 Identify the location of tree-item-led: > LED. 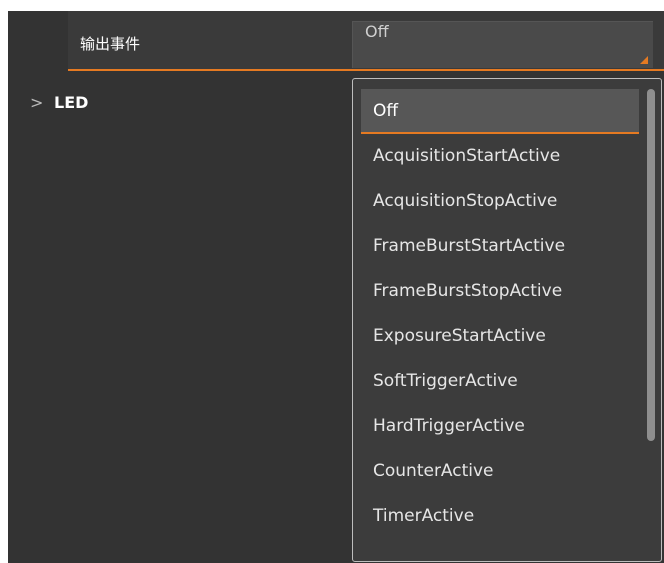
(59, 102).